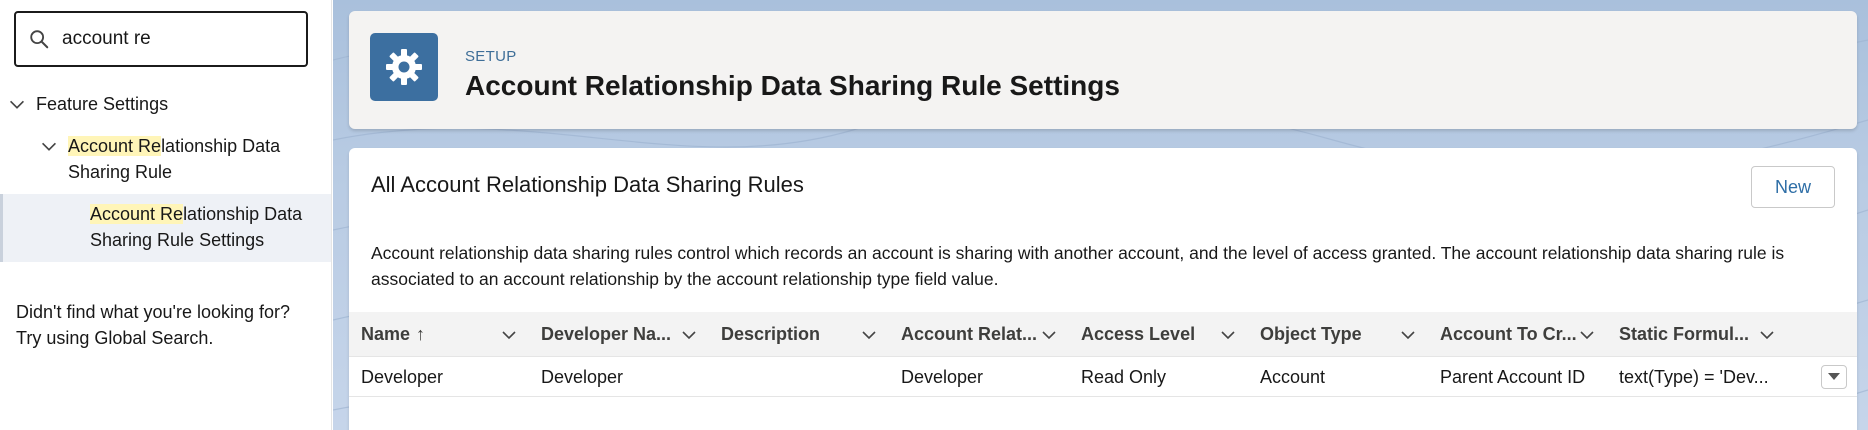  Describe the element at coordinates (153, 312) in the screenshot. I see `help-text-line-1: Didn't find what you're looking for?` at that location.